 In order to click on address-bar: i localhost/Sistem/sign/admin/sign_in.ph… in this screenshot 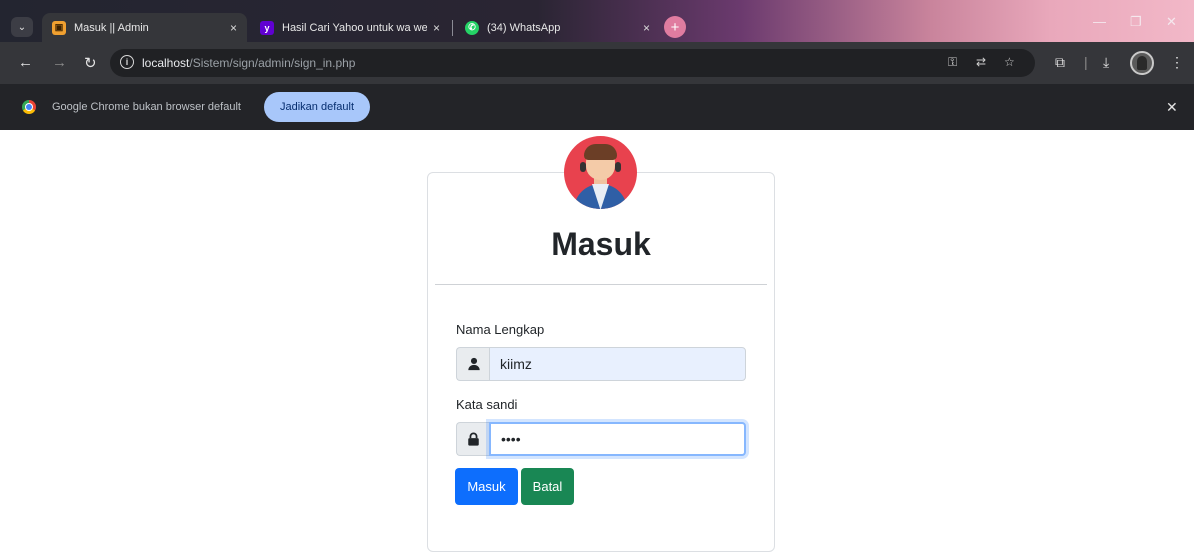, I will do `click(572, 63)`.